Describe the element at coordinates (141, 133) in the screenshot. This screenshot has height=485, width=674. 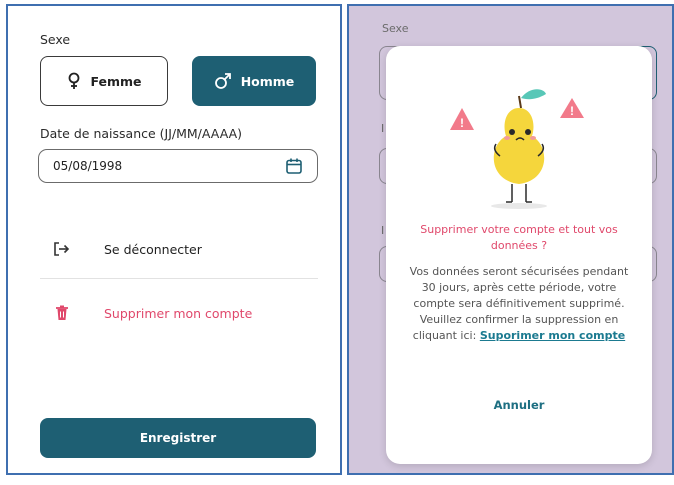
I see `dob-label: Date de naissance (JJ/MM/AAAA)` at that location.